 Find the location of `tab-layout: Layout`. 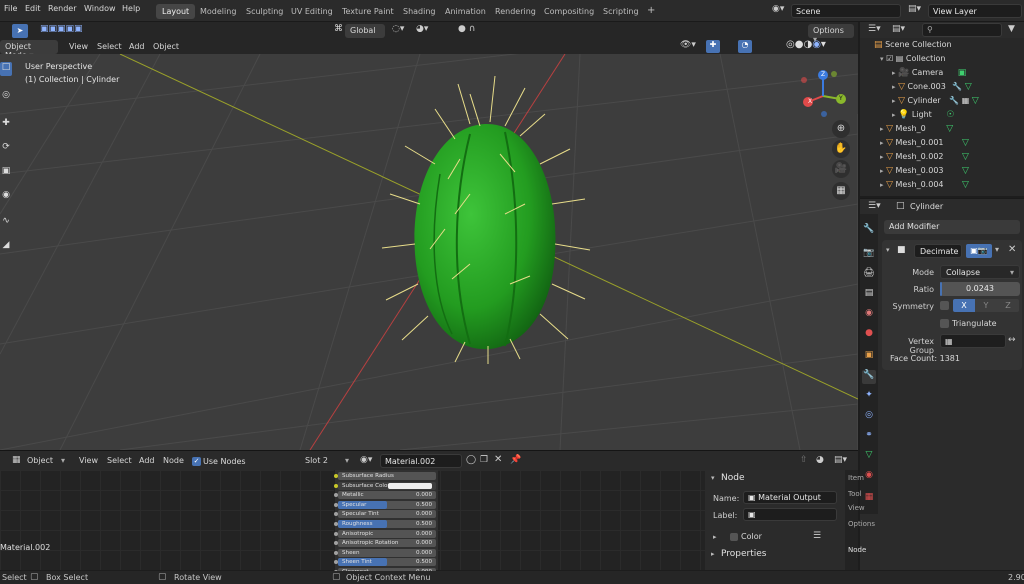

tab-layout: Layout is located at coordinates (176, 11).